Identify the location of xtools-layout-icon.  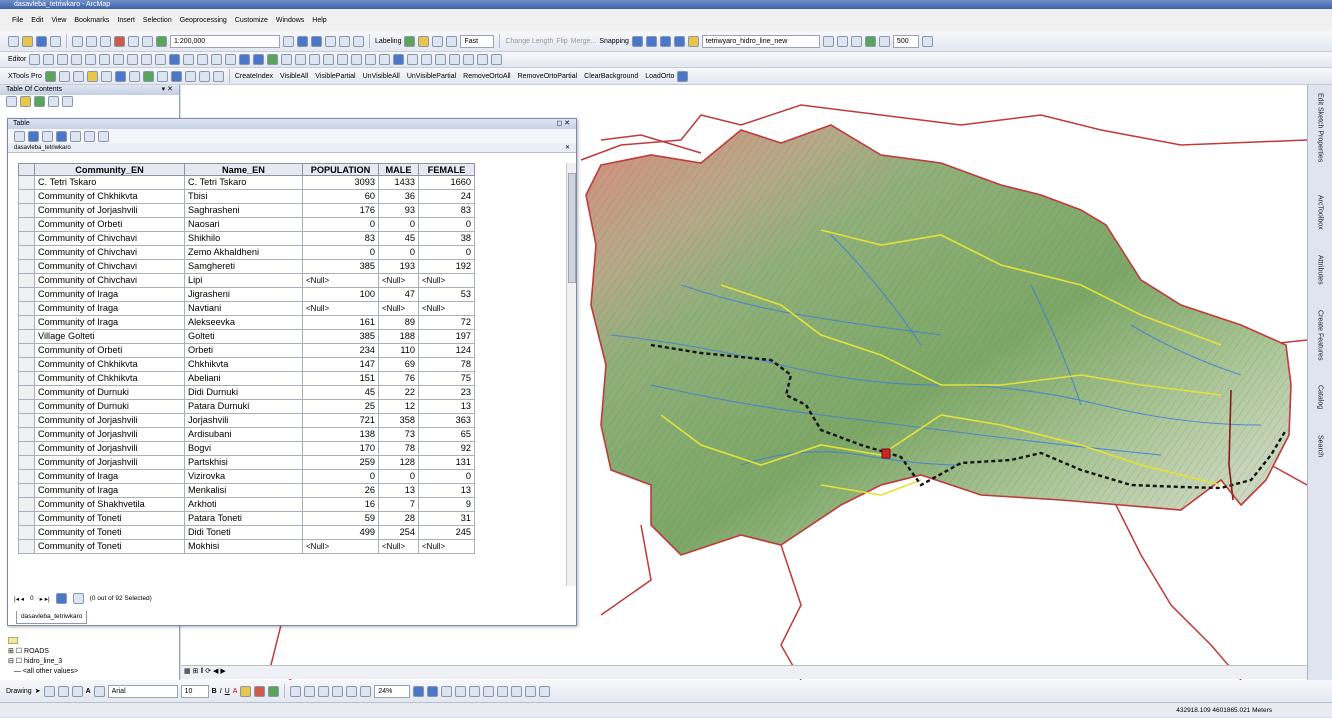
(162, 76).